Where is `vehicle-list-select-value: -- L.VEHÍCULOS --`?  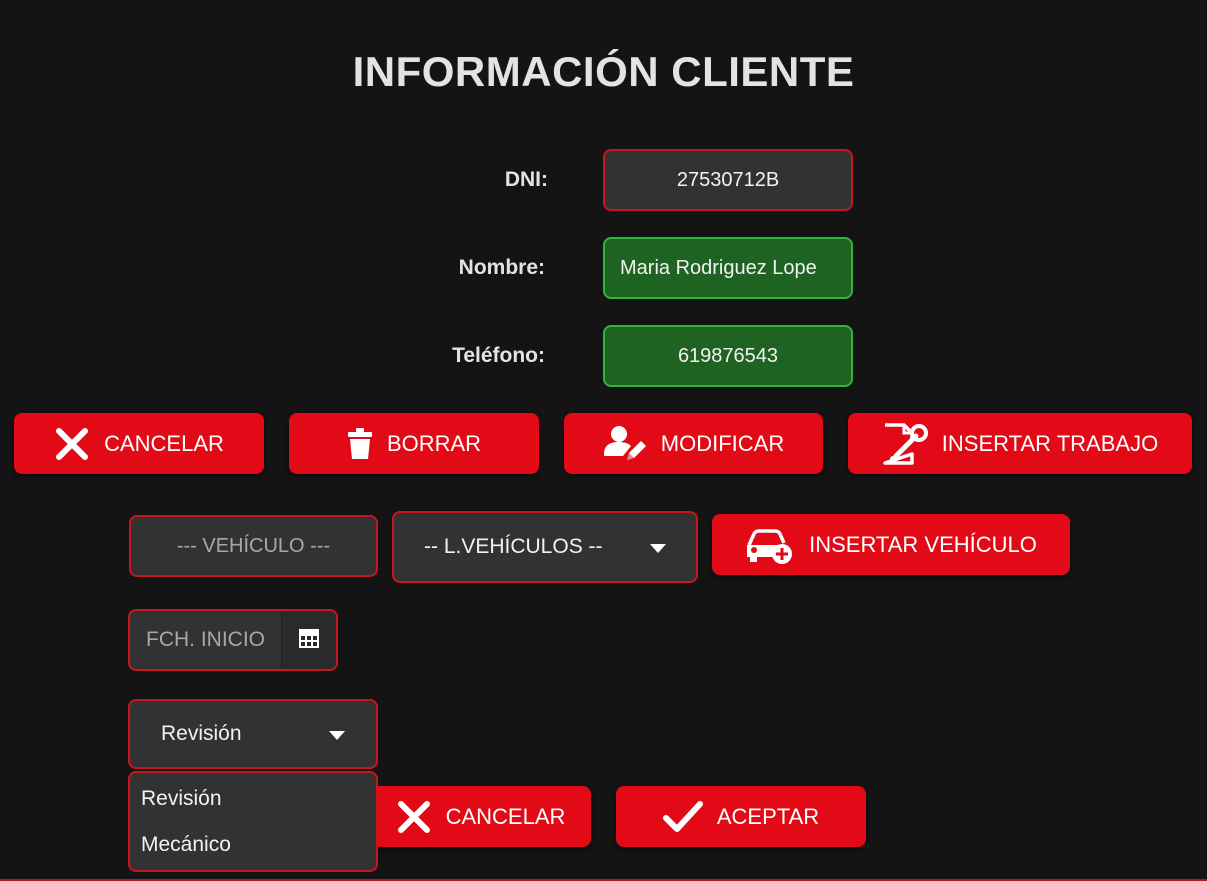 vehicle-list-select-value: -- L.VEHÍCULOS -- is located at coordinates (513, 546).